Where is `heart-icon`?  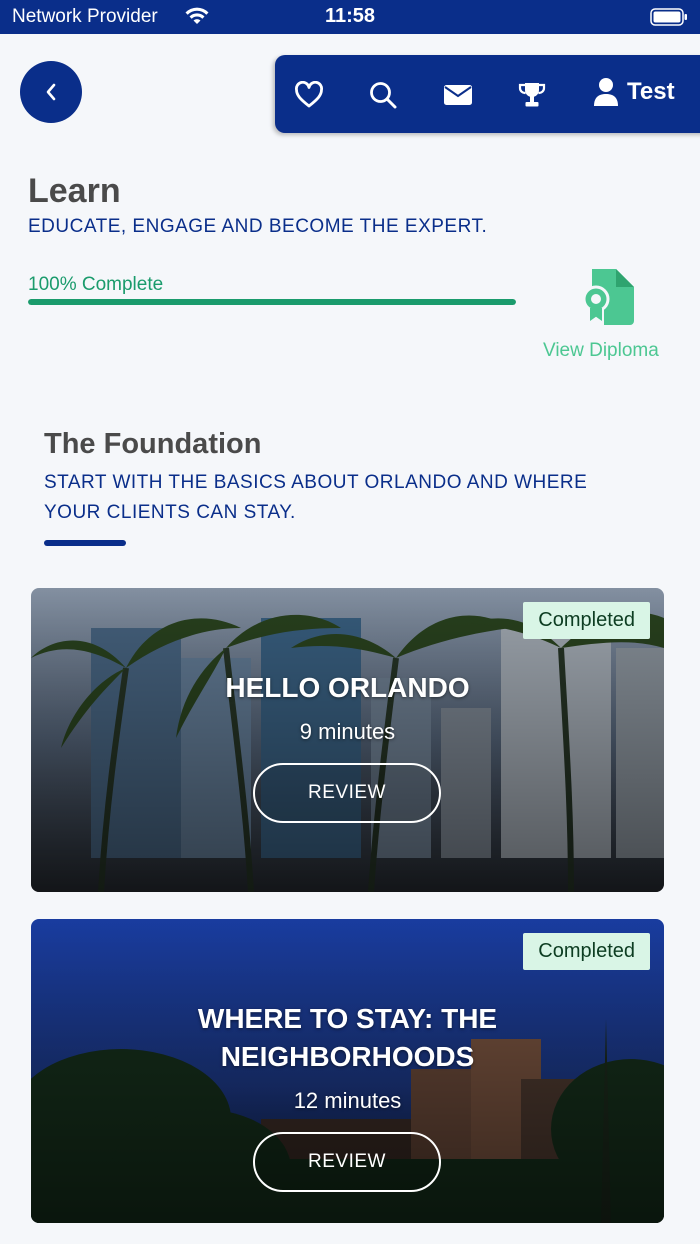 heart-icon is located at coordinates (309, 94).